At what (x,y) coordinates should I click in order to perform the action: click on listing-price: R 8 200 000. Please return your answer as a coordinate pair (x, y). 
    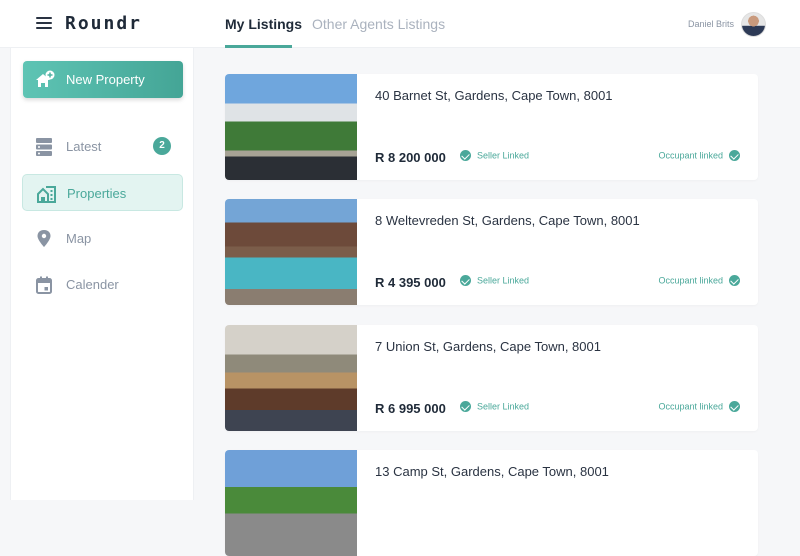
    Looking at the image, I should click on (410, 157).